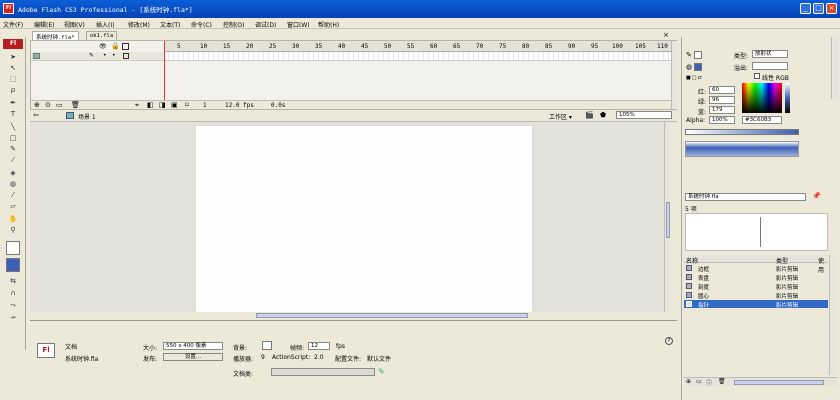 Image resolution: width=840 pixels, height=400 pixels. What do you see at coordinates (756, 268) in the screenshot?
I see `library-item: 边框 影片剪辑` at bounding box center [756, 268].